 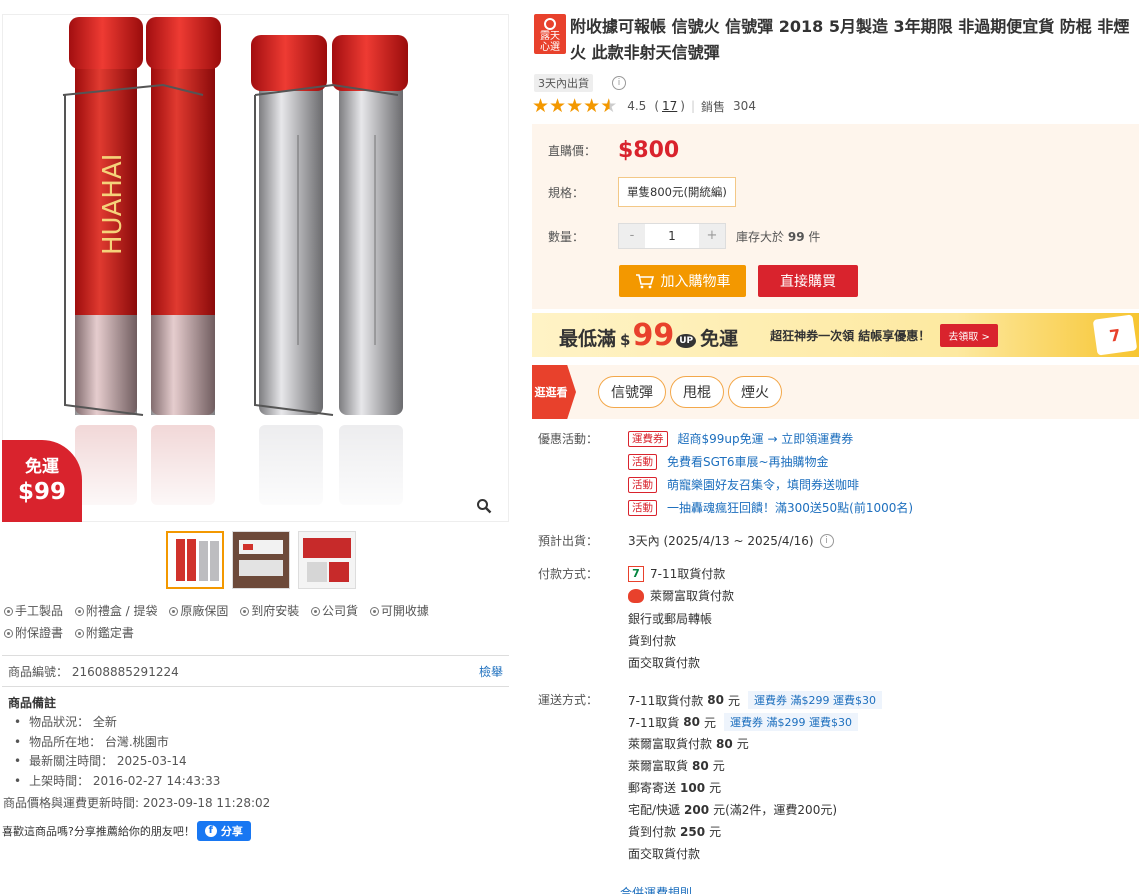 I want to click on rating-paren: (, so click(x=657, y=106).